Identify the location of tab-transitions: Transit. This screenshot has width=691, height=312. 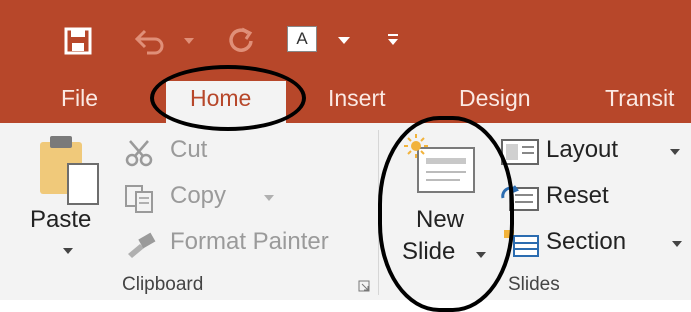
(639, 98).